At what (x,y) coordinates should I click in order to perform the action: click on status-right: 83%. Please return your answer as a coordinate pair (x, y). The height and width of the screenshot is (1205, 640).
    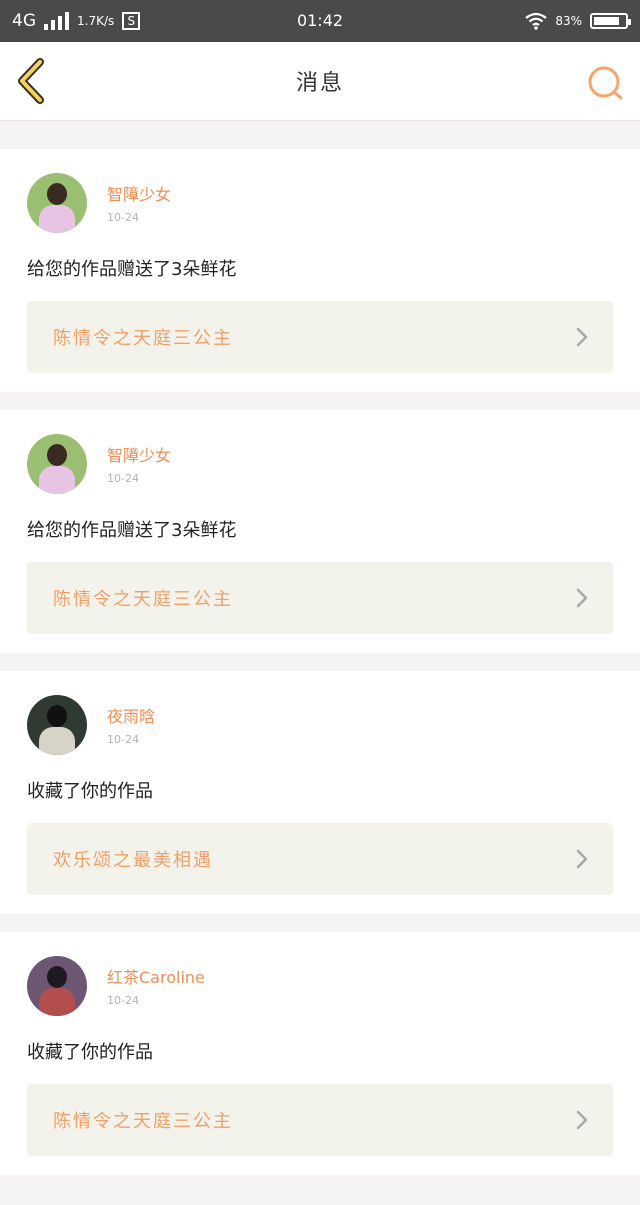
    Looking at the image, I should click on (578, 21).